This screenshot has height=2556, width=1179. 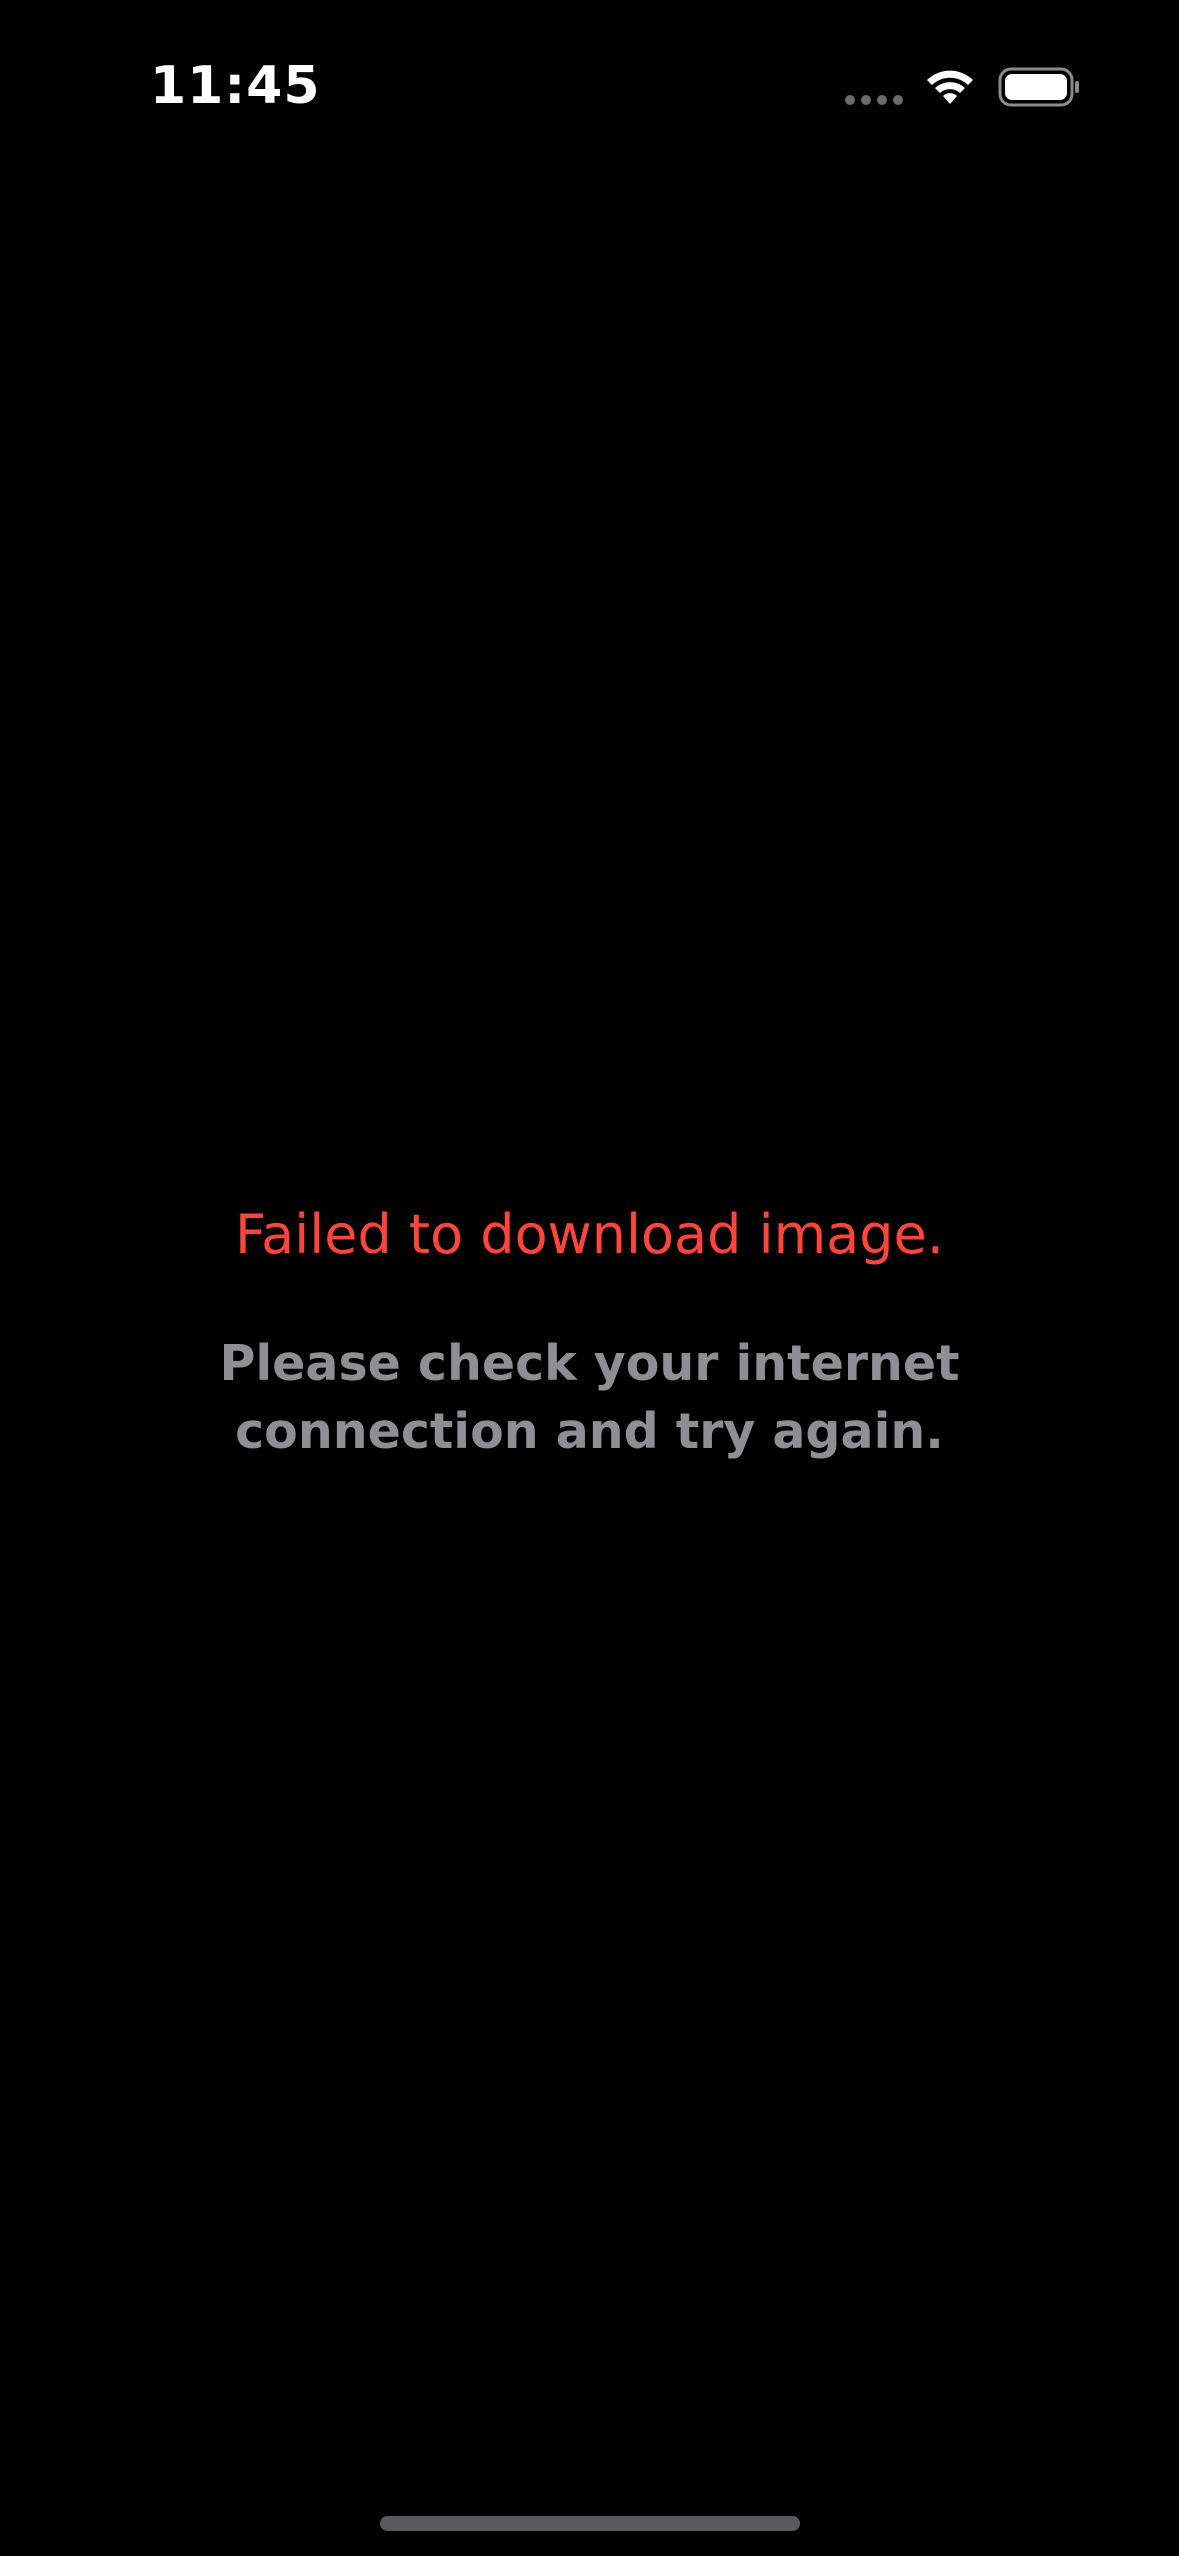 What do you see at coordinates (235, 86) in the screenshot?
I see `status-time: 11:45` at bounding box center [235, 86].